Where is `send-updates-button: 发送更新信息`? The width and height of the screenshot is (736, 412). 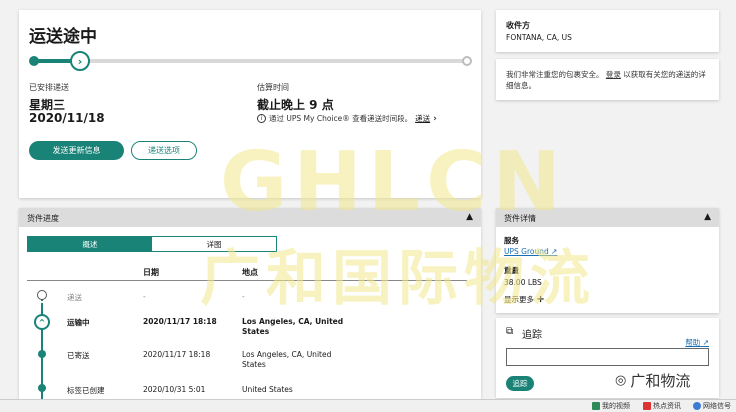
send-updates-button: 发送更新信息 is located at coordinates (76, 150).